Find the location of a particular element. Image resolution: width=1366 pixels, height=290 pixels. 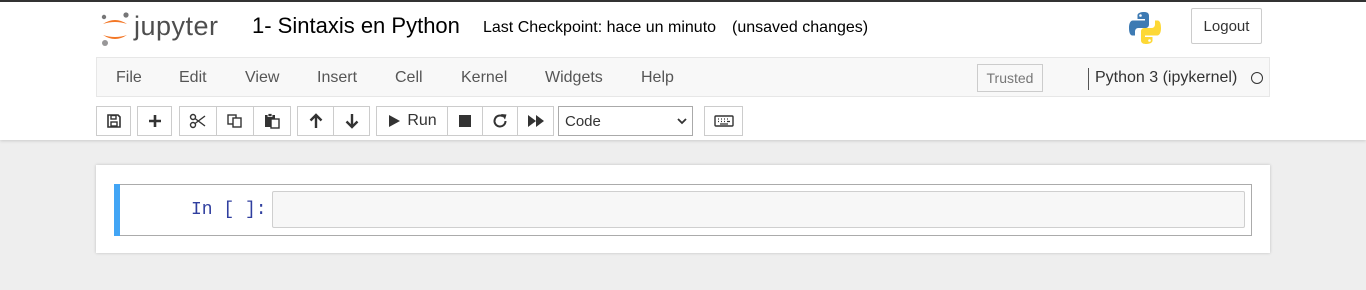

move-cell-up-button is located at coordinates (315, 121).